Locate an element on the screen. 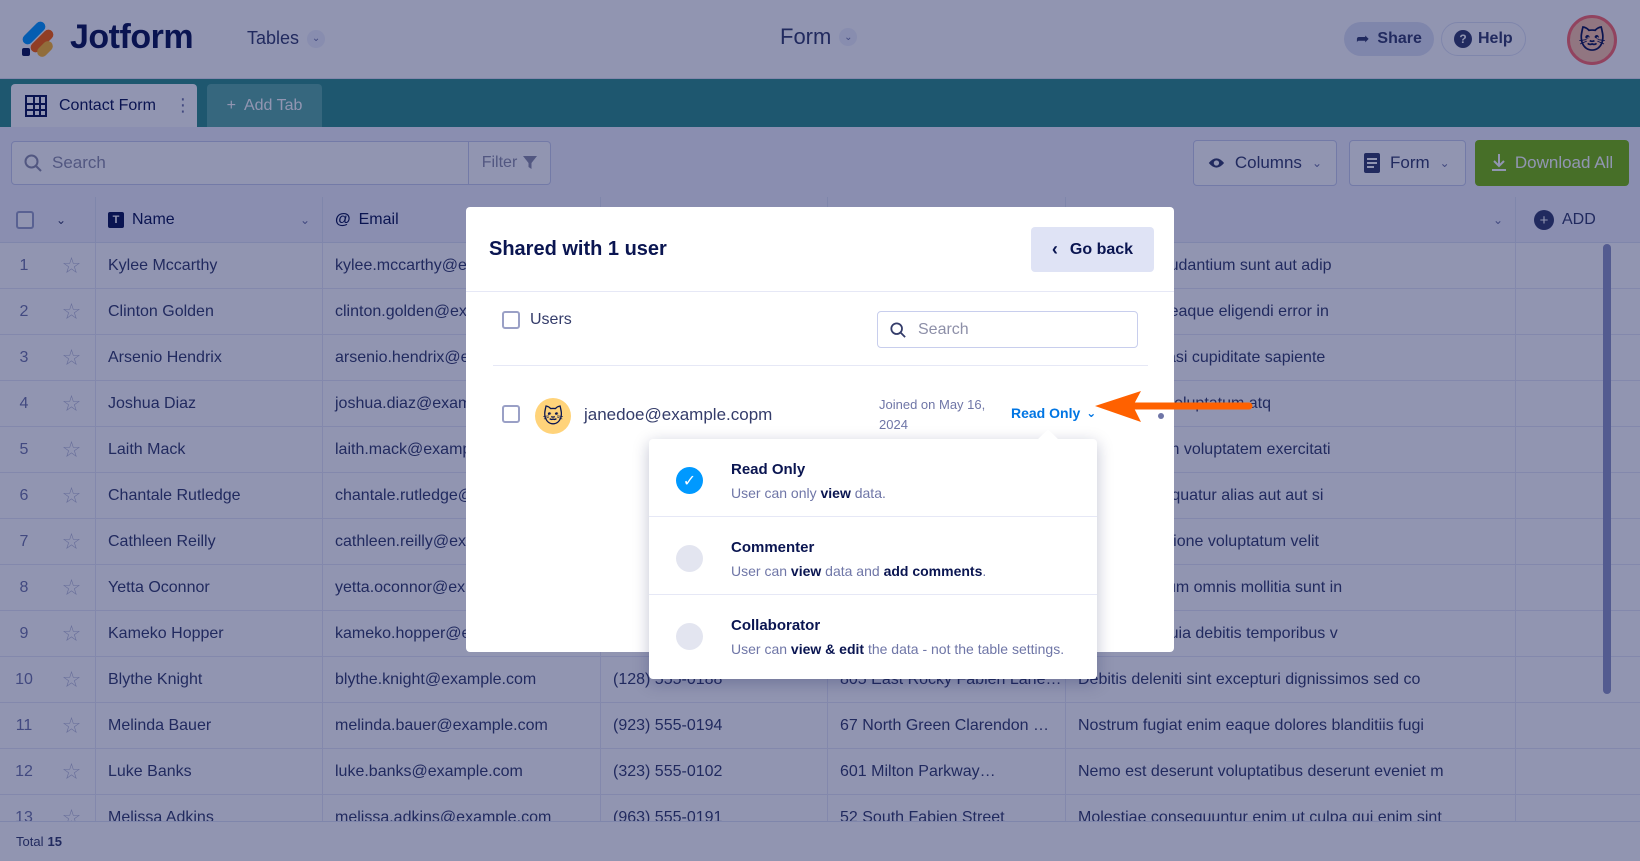 The image size is (1640, 861). user-checkbox is located at coordinates (511, 414).